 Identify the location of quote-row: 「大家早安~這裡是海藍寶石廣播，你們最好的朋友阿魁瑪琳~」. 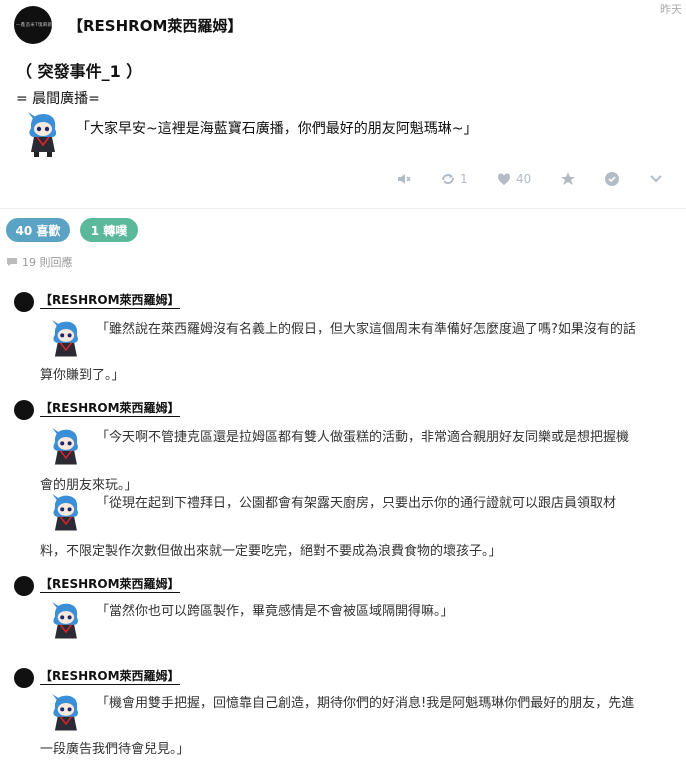
(346, 136).